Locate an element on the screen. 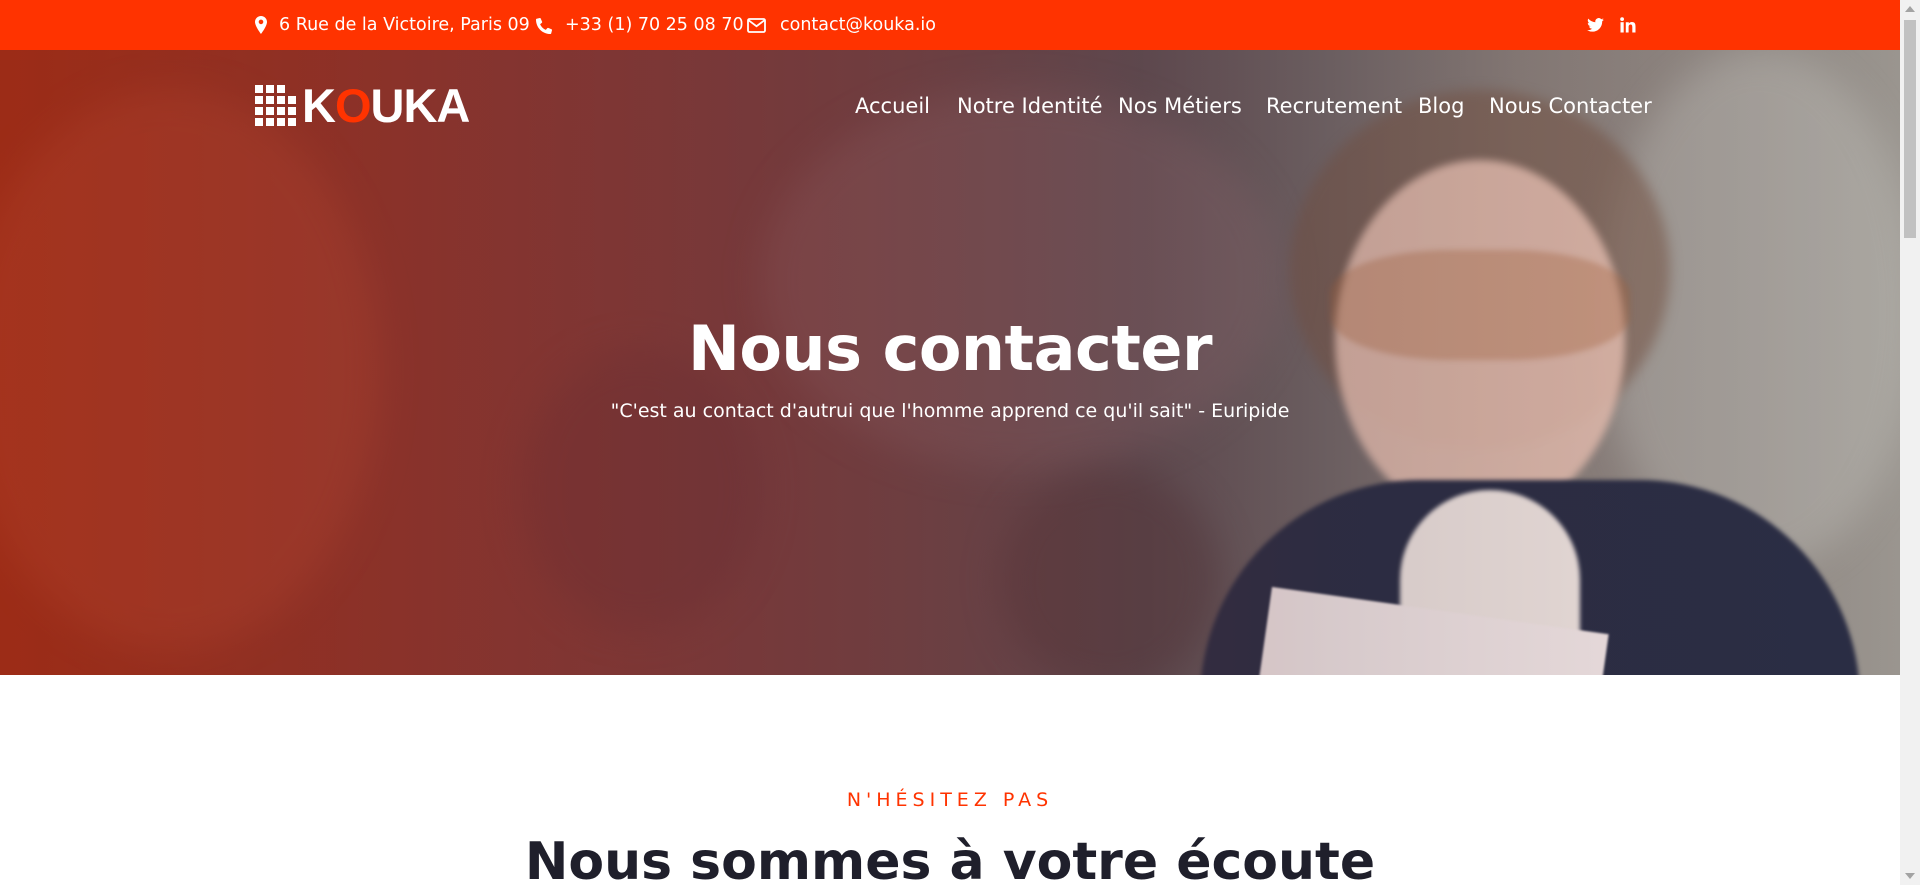 Image resolution: width=1920 pixels, height=885 pixels. nav-item-blog: Blog is located at coordinates (1441, 106).